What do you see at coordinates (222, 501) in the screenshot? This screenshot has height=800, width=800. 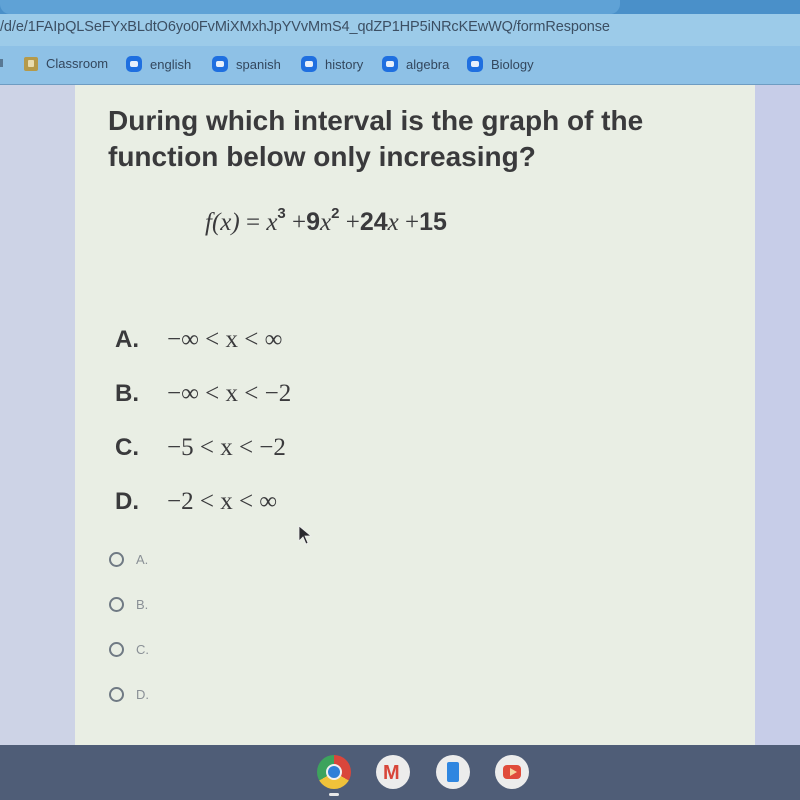 I see `choice-expression: −2 < x < ∞` at bounding box center [222, 501].